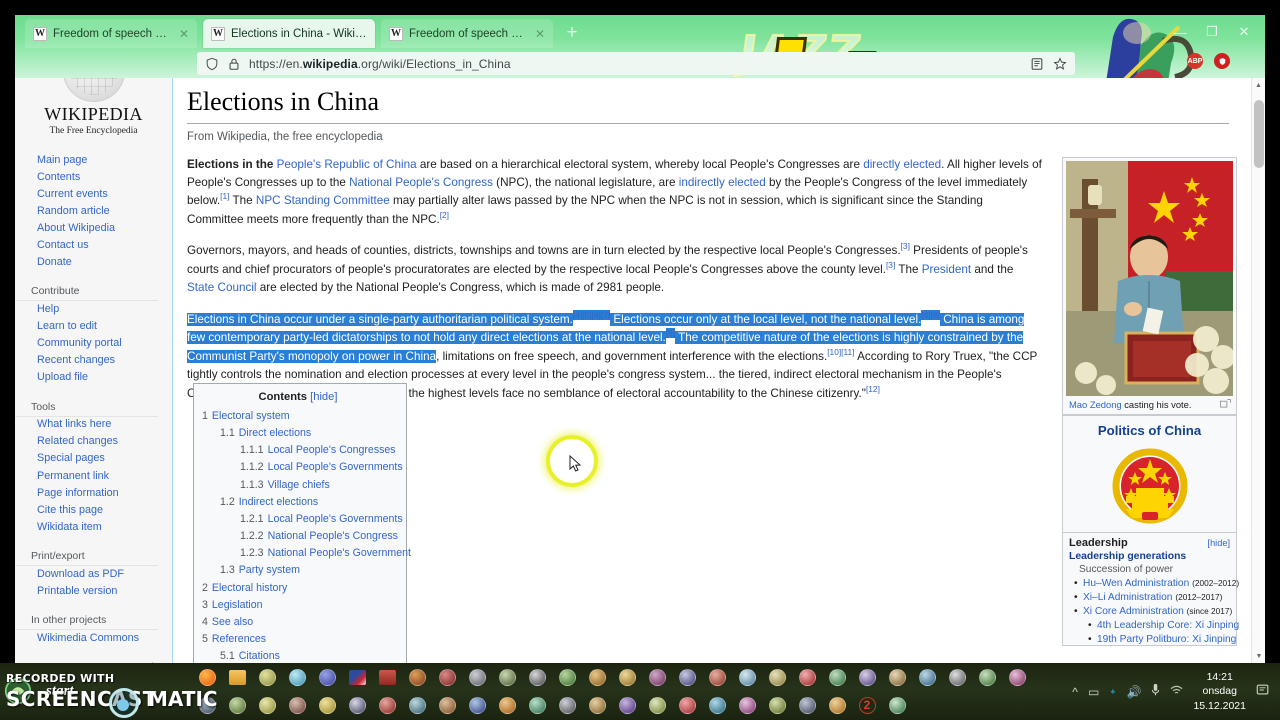 Image resolution: width=1280 pixels, height=720 pixels. What do you see at coordinates (1219, 543) in the screenshot?
I see `infobox-hide-link: [hide]` at bounding box center [1219, 543].